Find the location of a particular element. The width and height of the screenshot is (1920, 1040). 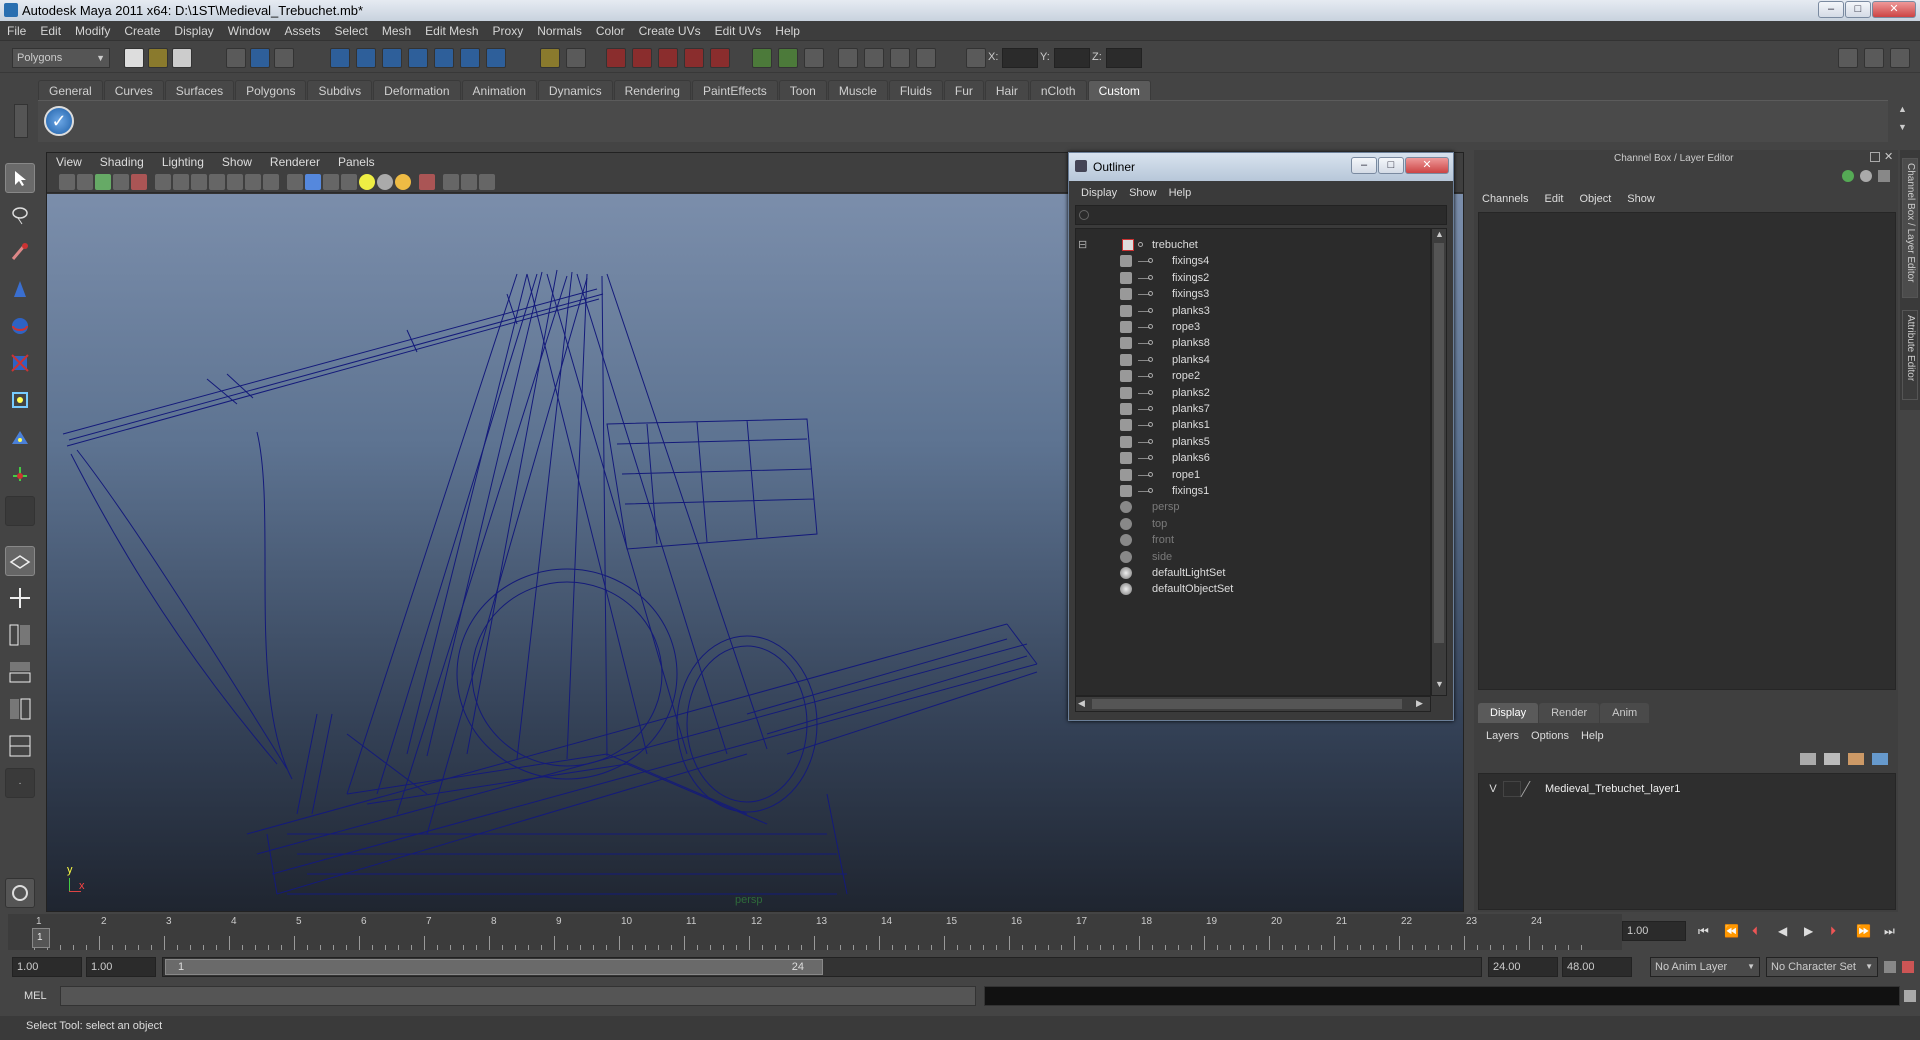

lock-icon is located at coordinates (550, 58).